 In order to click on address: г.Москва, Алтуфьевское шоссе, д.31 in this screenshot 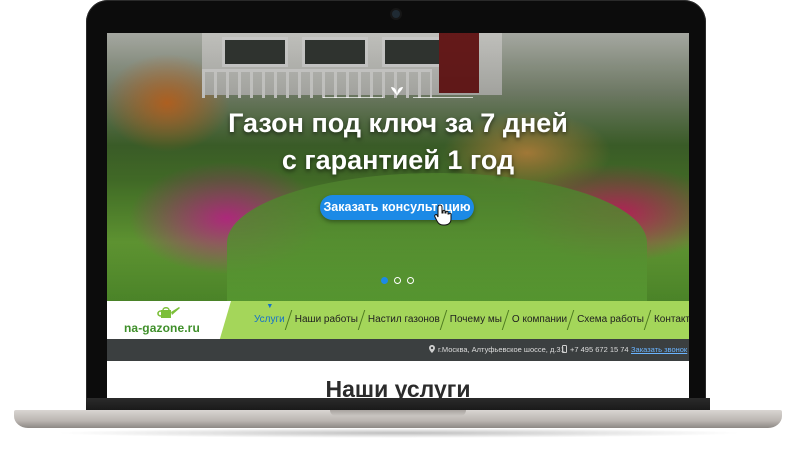, I will do `click(497, 350)`.